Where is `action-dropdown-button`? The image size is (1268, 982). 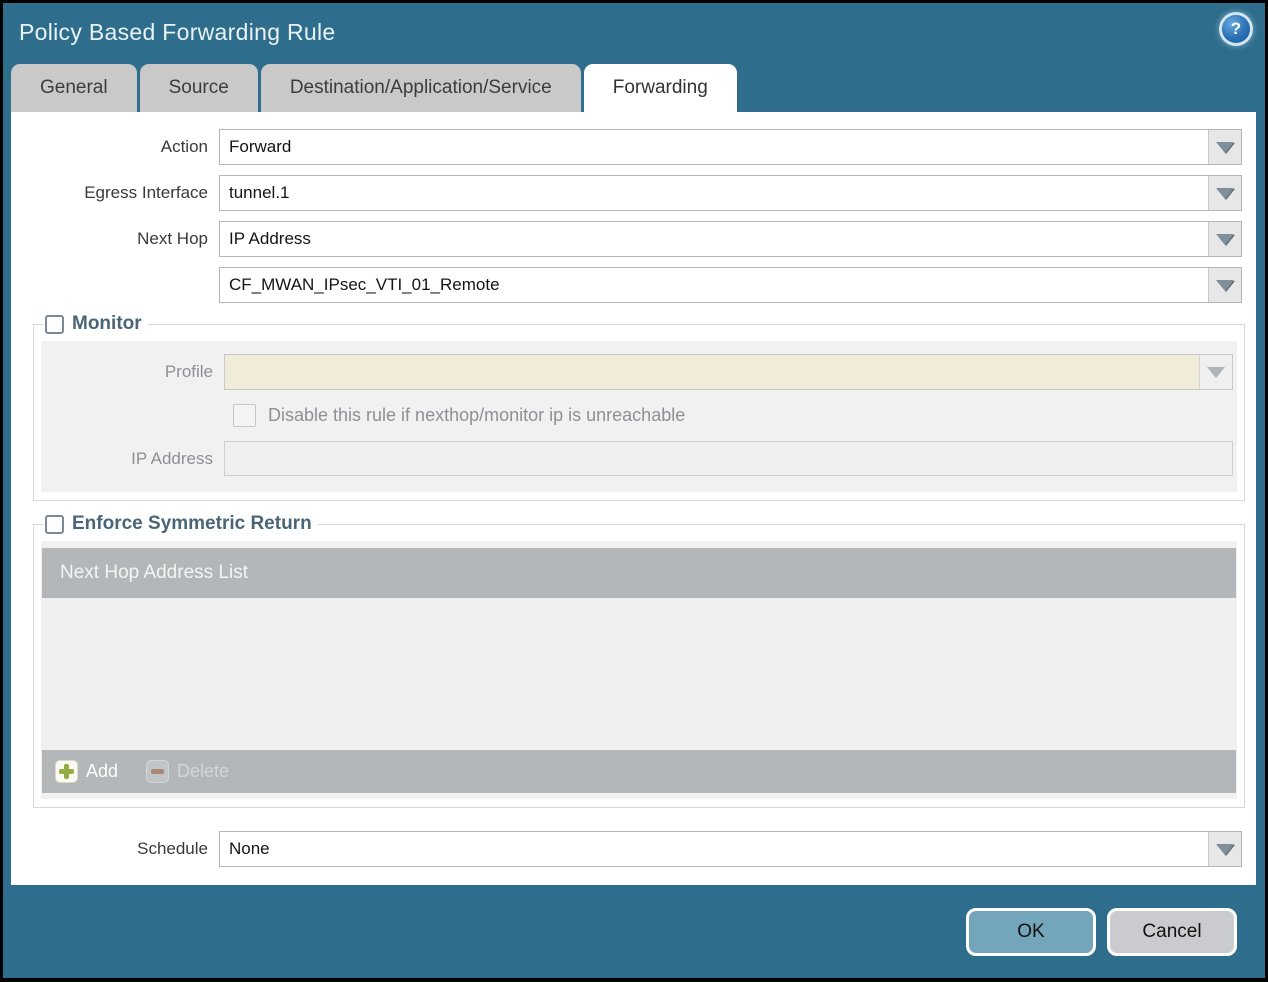
action-dropdown-button is located at coordinates (1224, 147).